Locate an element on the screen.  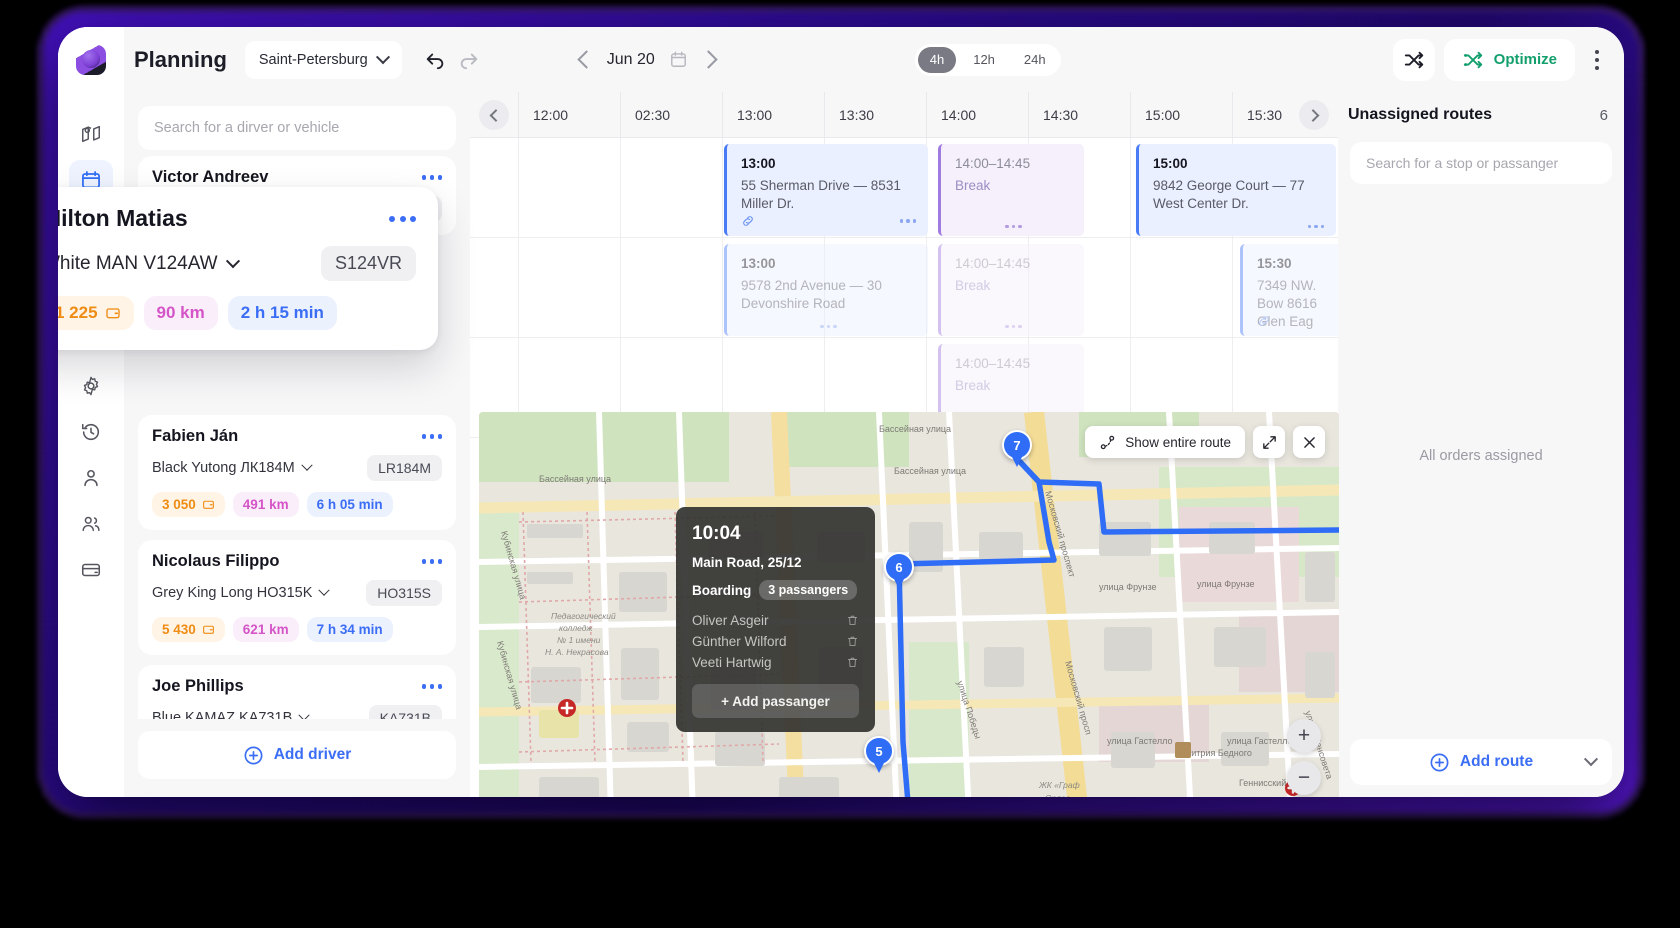
driver-name: Victor Andreev is located at coordinates (210, 177).